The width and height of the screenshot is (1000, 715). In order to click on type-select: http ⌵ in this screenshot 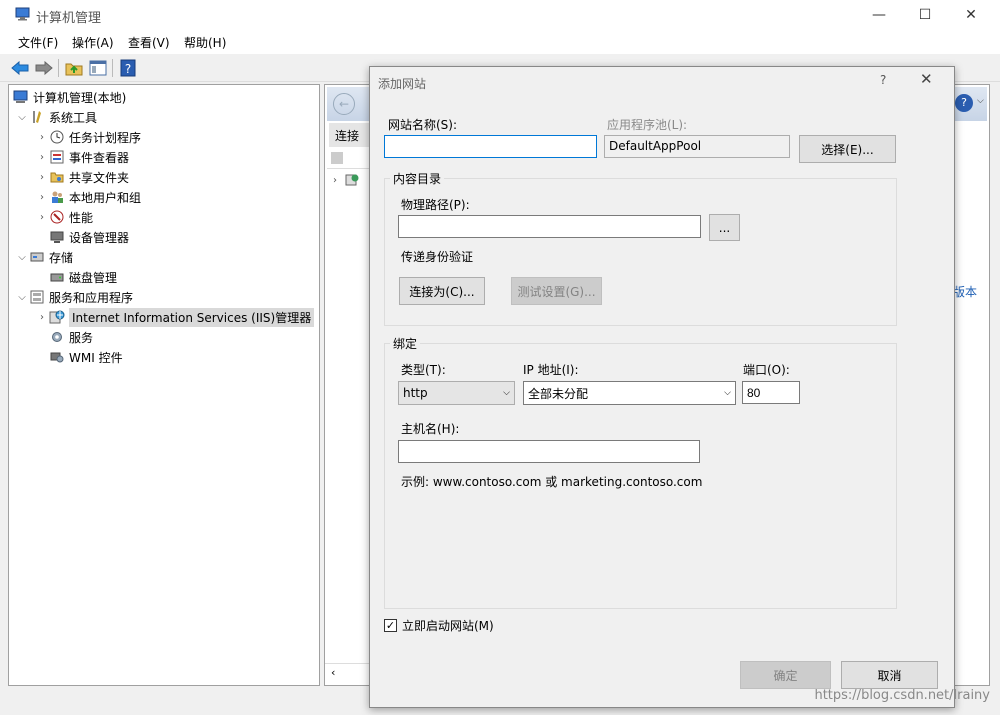, I will do `click(456, 393)`.